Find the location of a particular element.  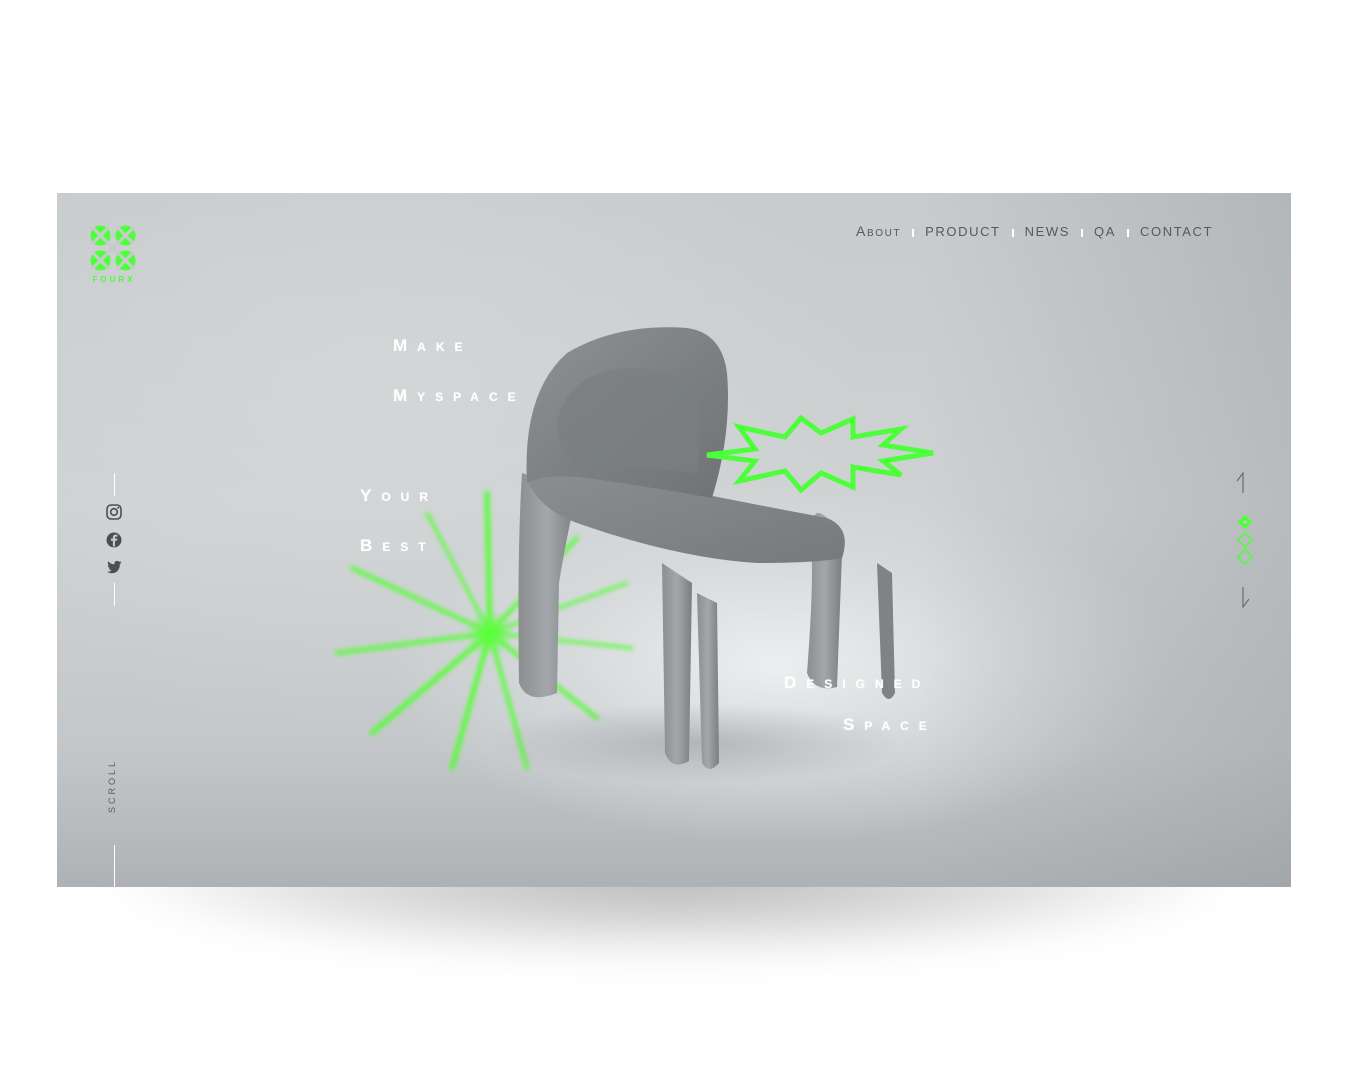

social-line-top is located at coordinates (114, 484).